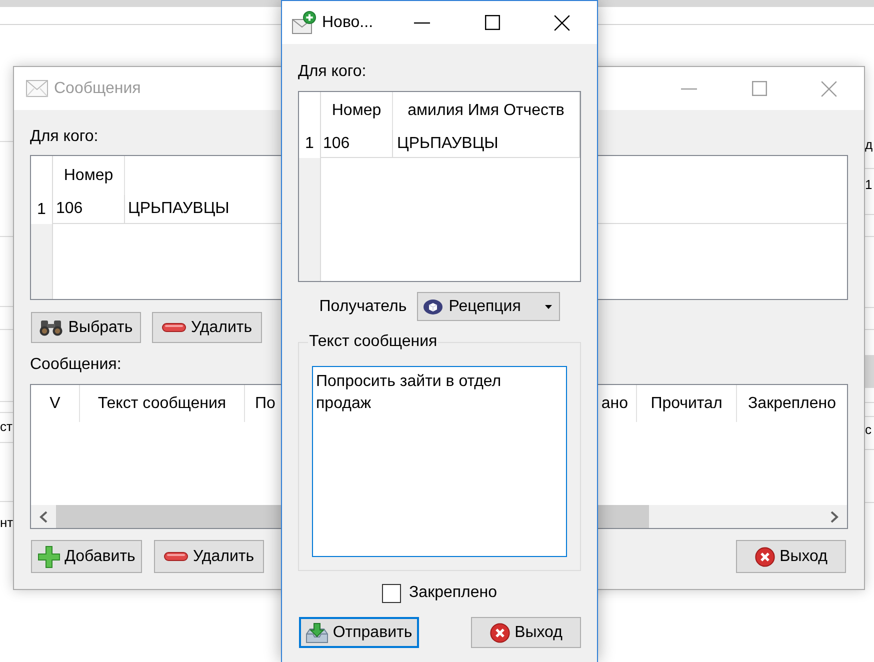  I want to click on minimize-icon, so click(422, 23).